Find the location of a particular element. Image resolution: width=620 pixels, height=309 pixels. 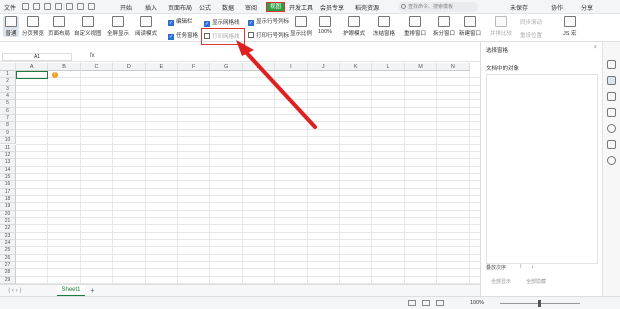

row-header: 23 is located at coordinates (8, 236).